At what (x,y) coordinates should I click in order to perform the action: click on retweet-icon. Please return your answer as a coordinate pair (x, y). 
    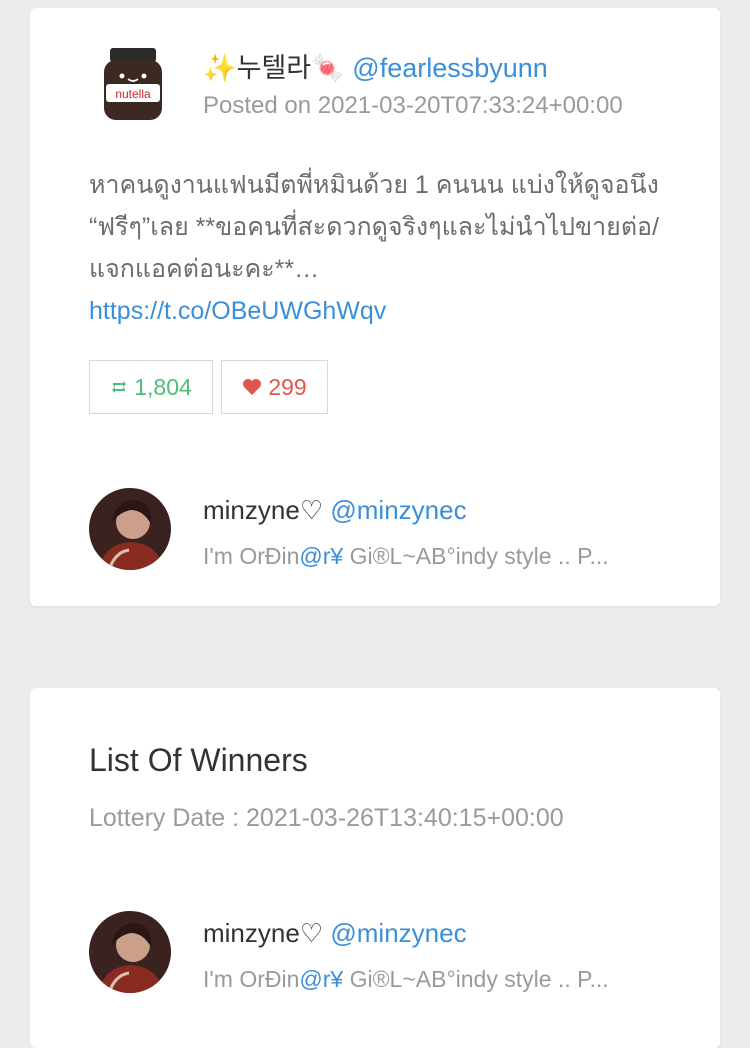
    Looking at the image, I should click on (119, 387).